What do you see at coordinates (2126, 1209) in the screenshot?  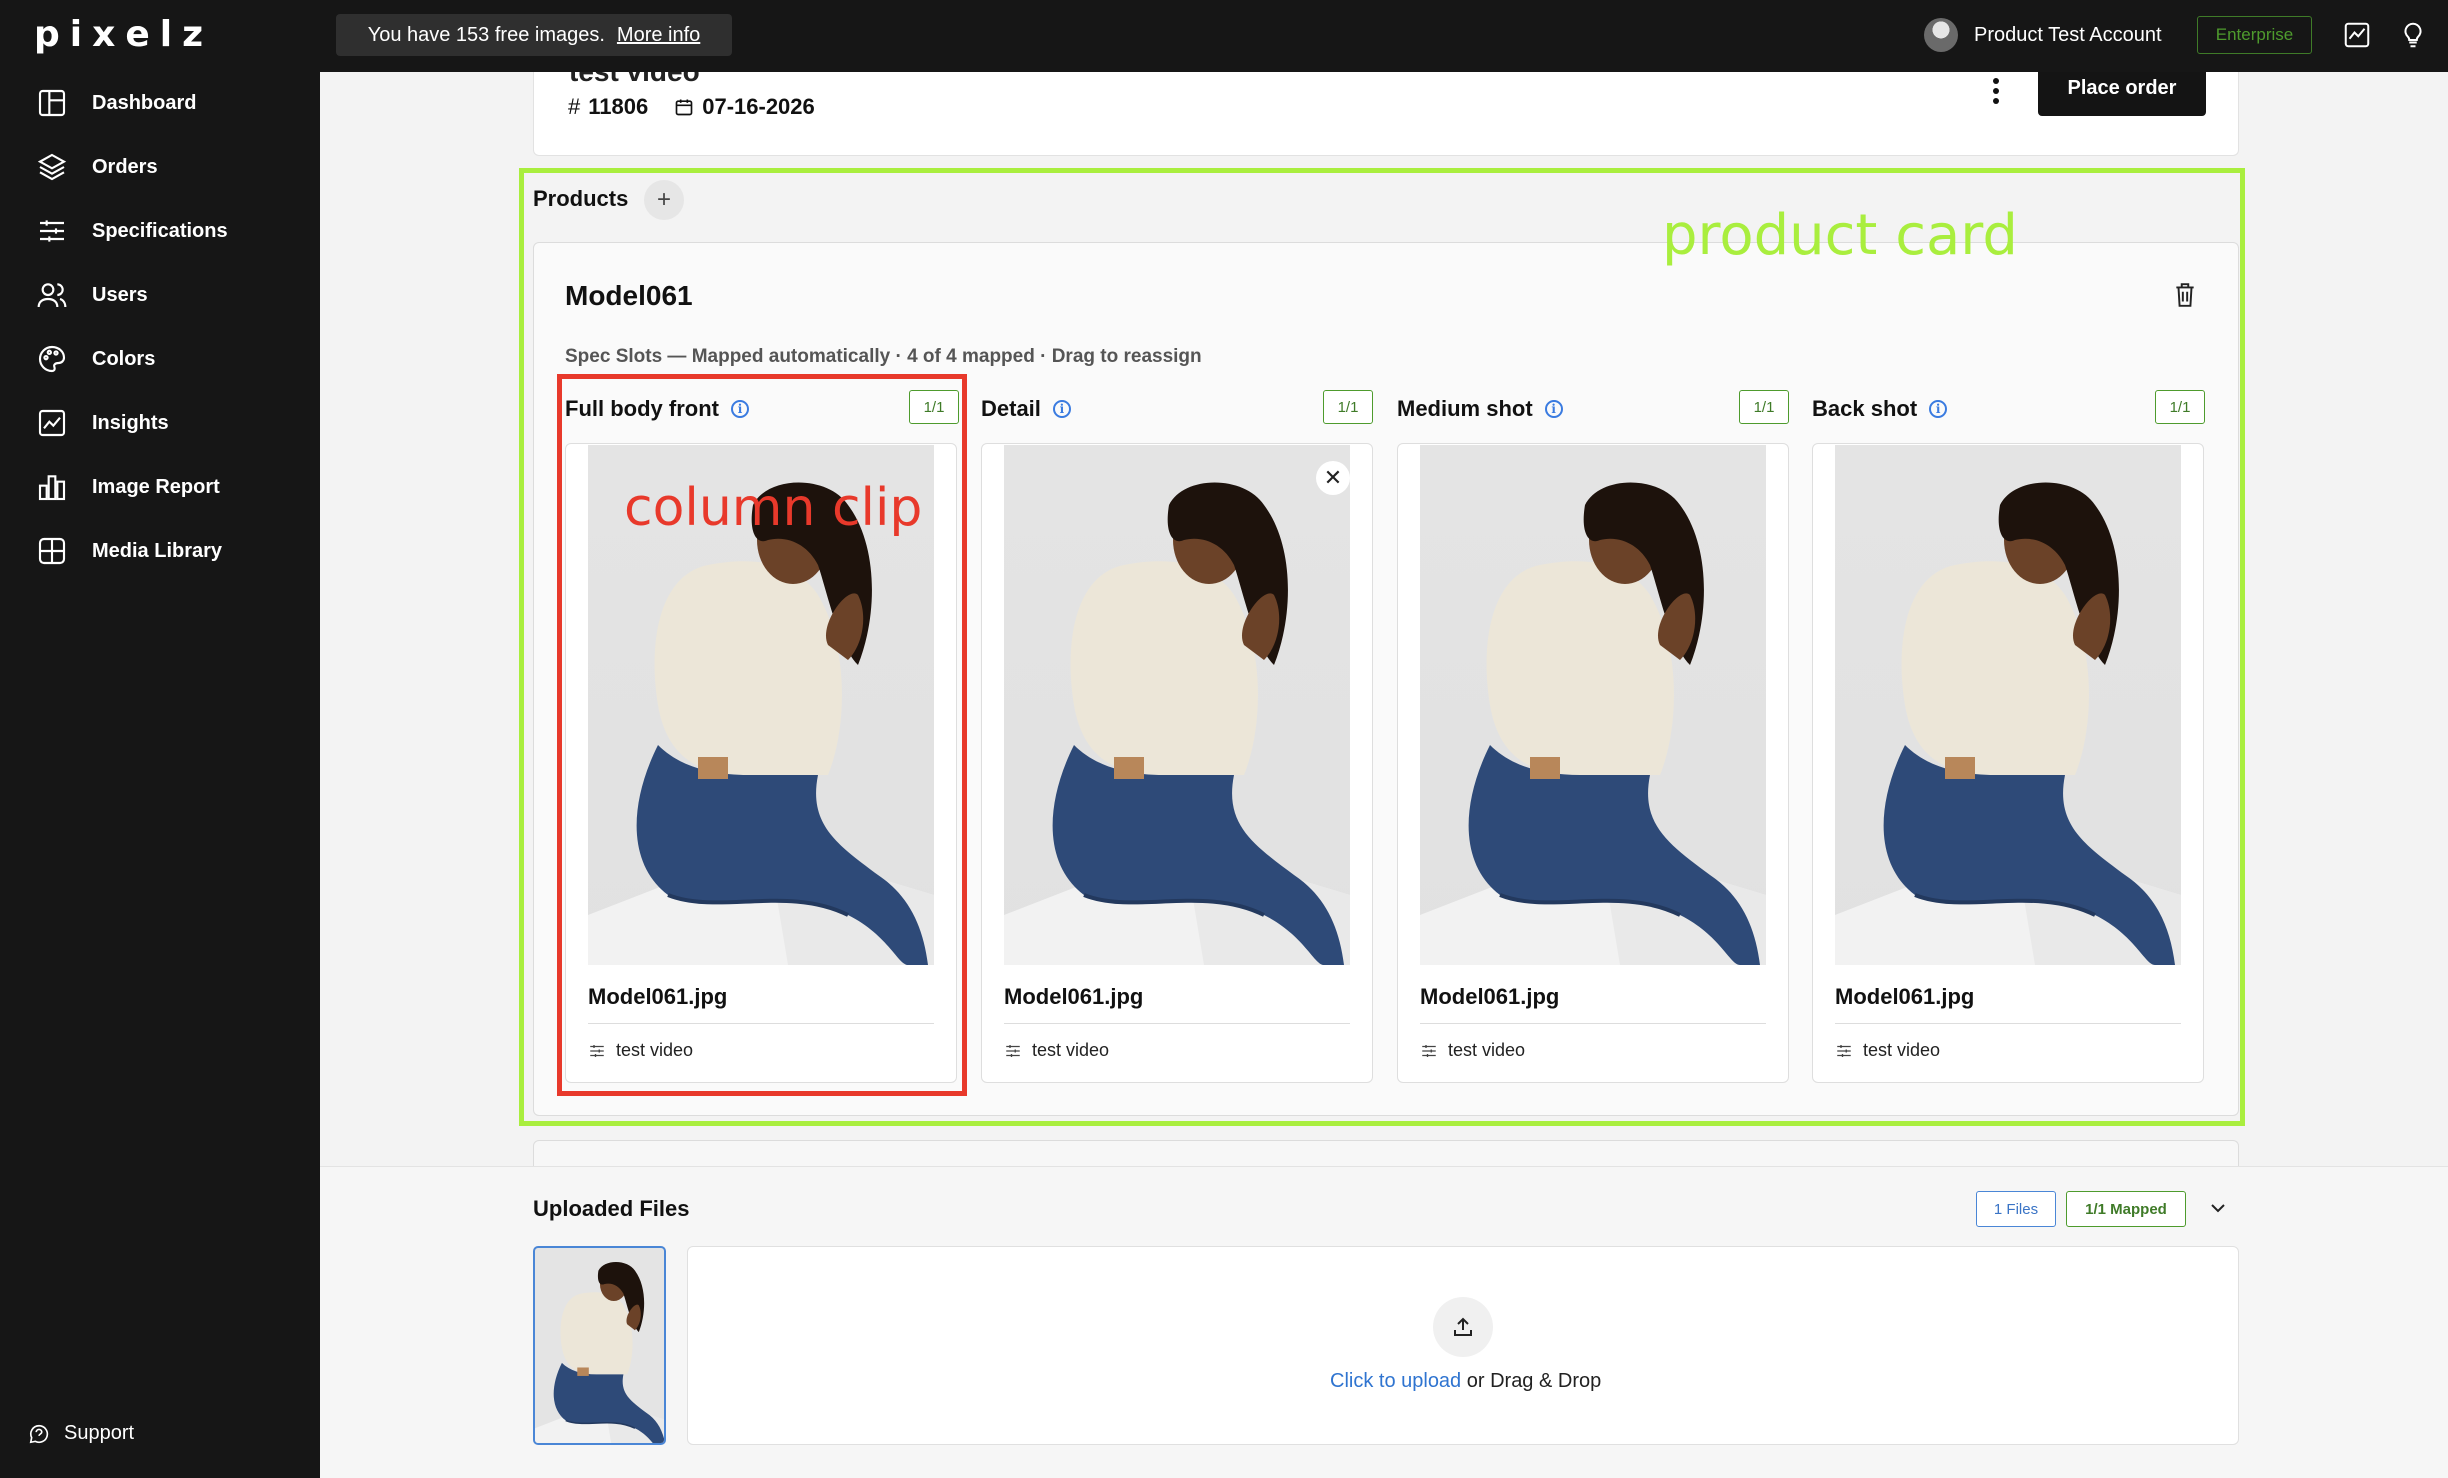 I see `mapped-count-badge: 1/1 Mapped` at bounding box center [2126, 1209].